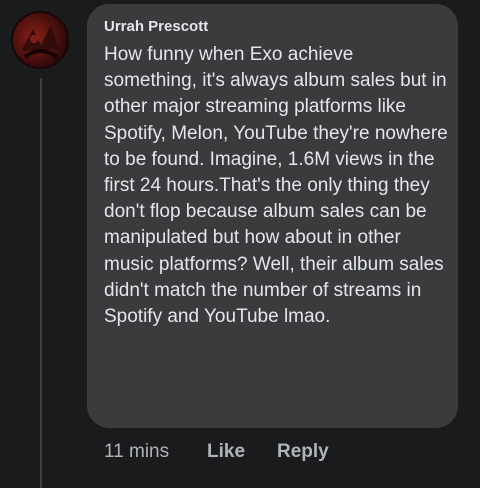 The image size is (480, 488). What do you see at coordinates (156, 26) in the screenshot?
I see `comment-author: Urrah Prescott` at bounding box center [156, 26].